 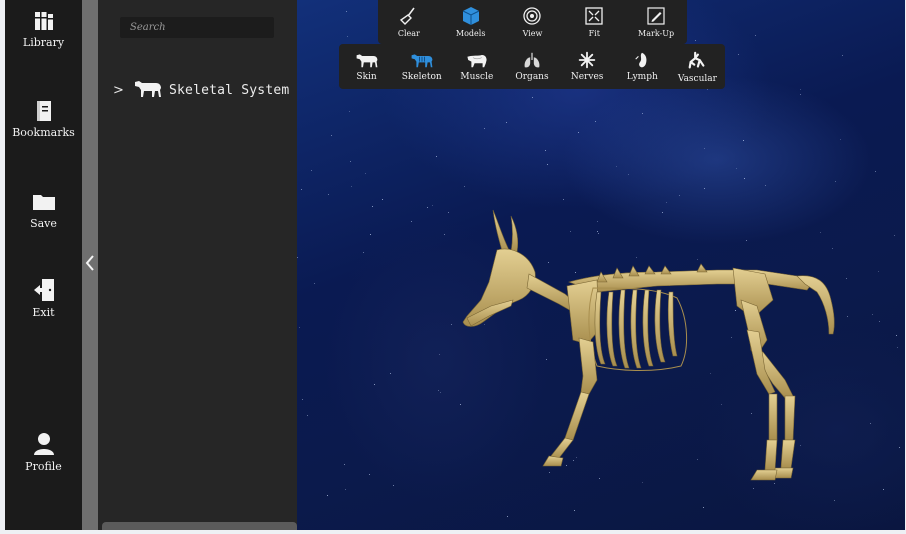 What do you see at coordinates (477, 60) in the screenshot?
I see `muscle-icon` at bounding box center [477, 60].